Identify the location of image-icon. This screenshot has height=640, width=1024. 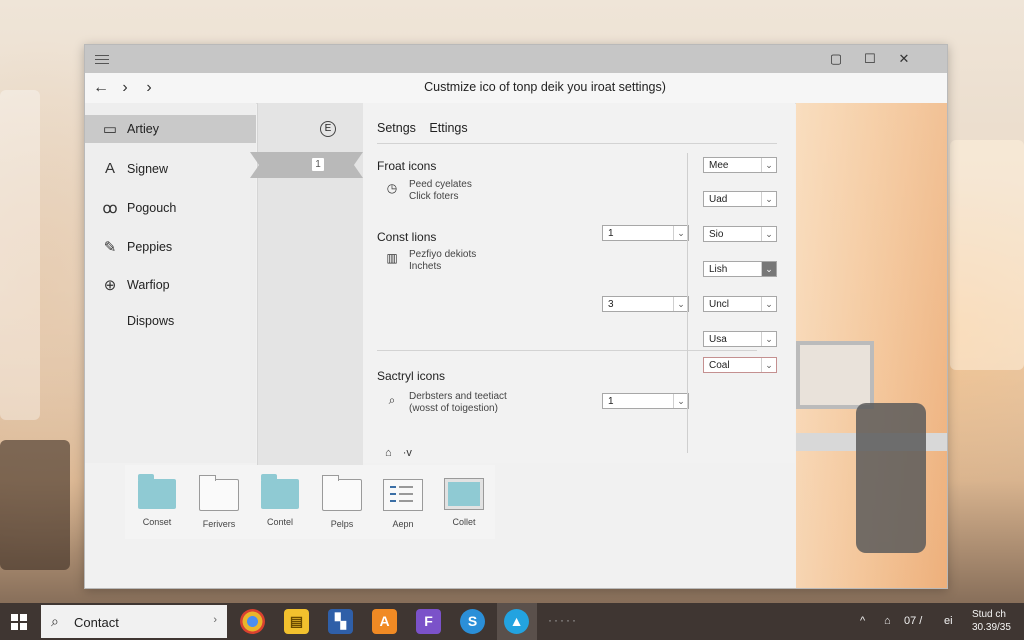
(464, 494).